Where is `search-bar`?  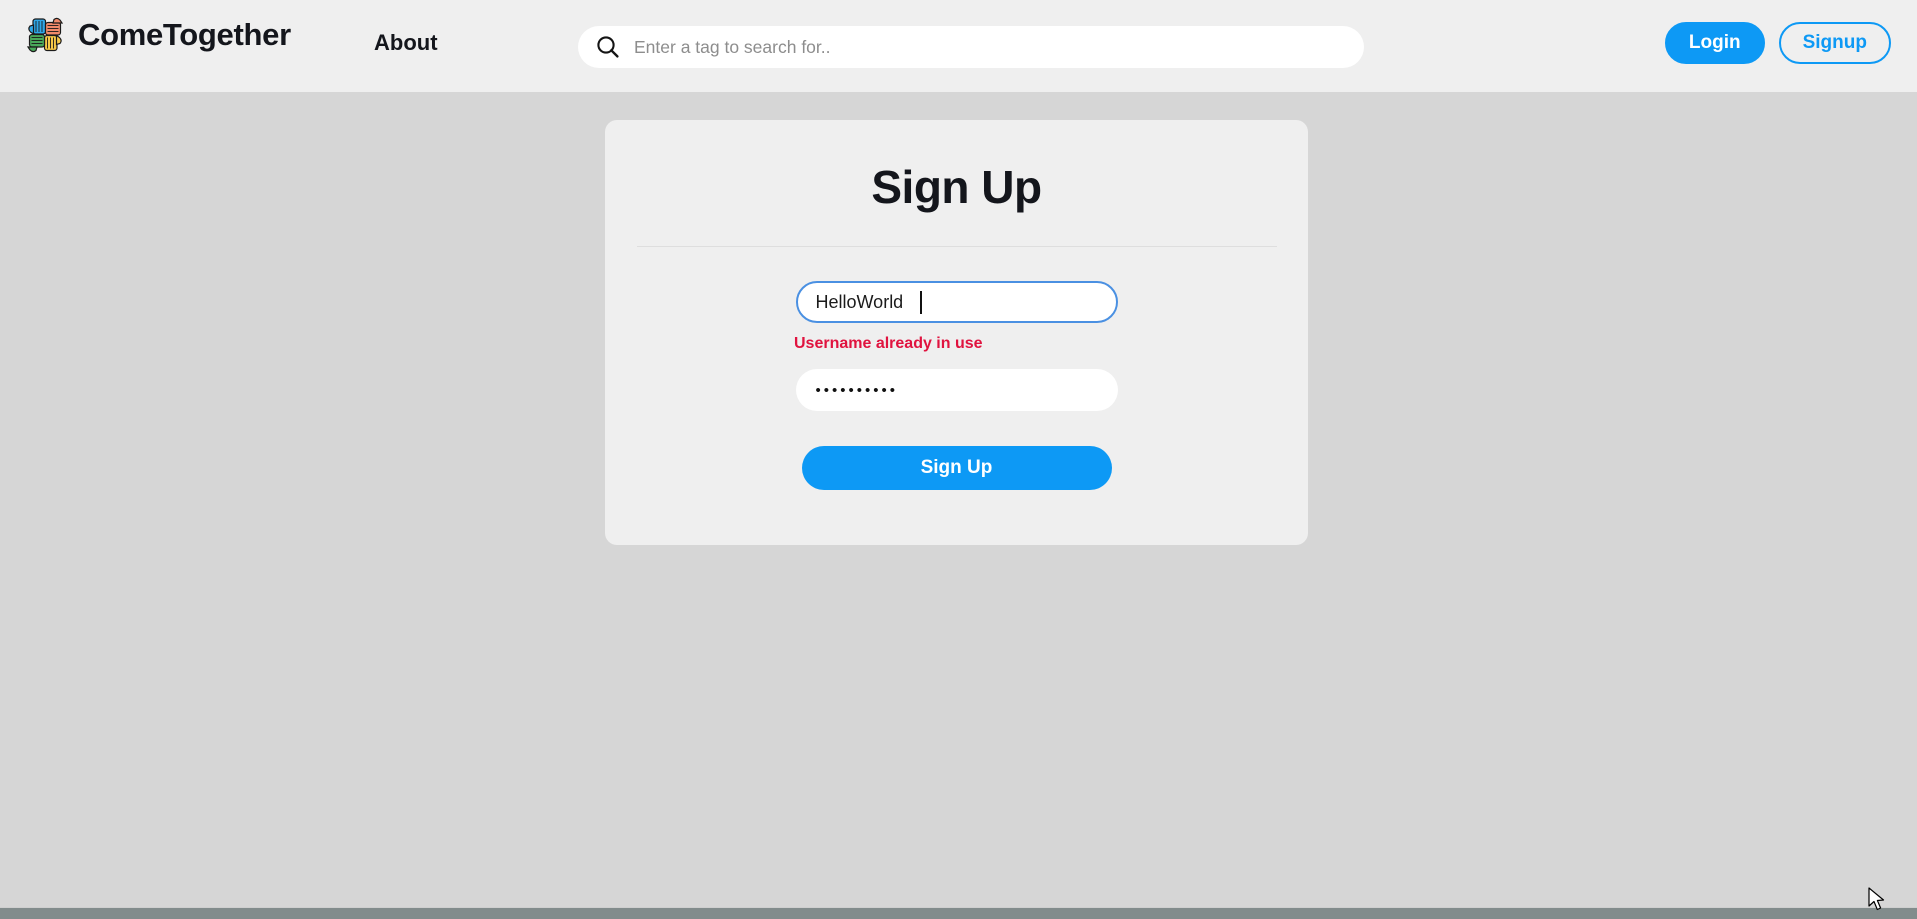
search-bar is located at coordinates (971, 47).